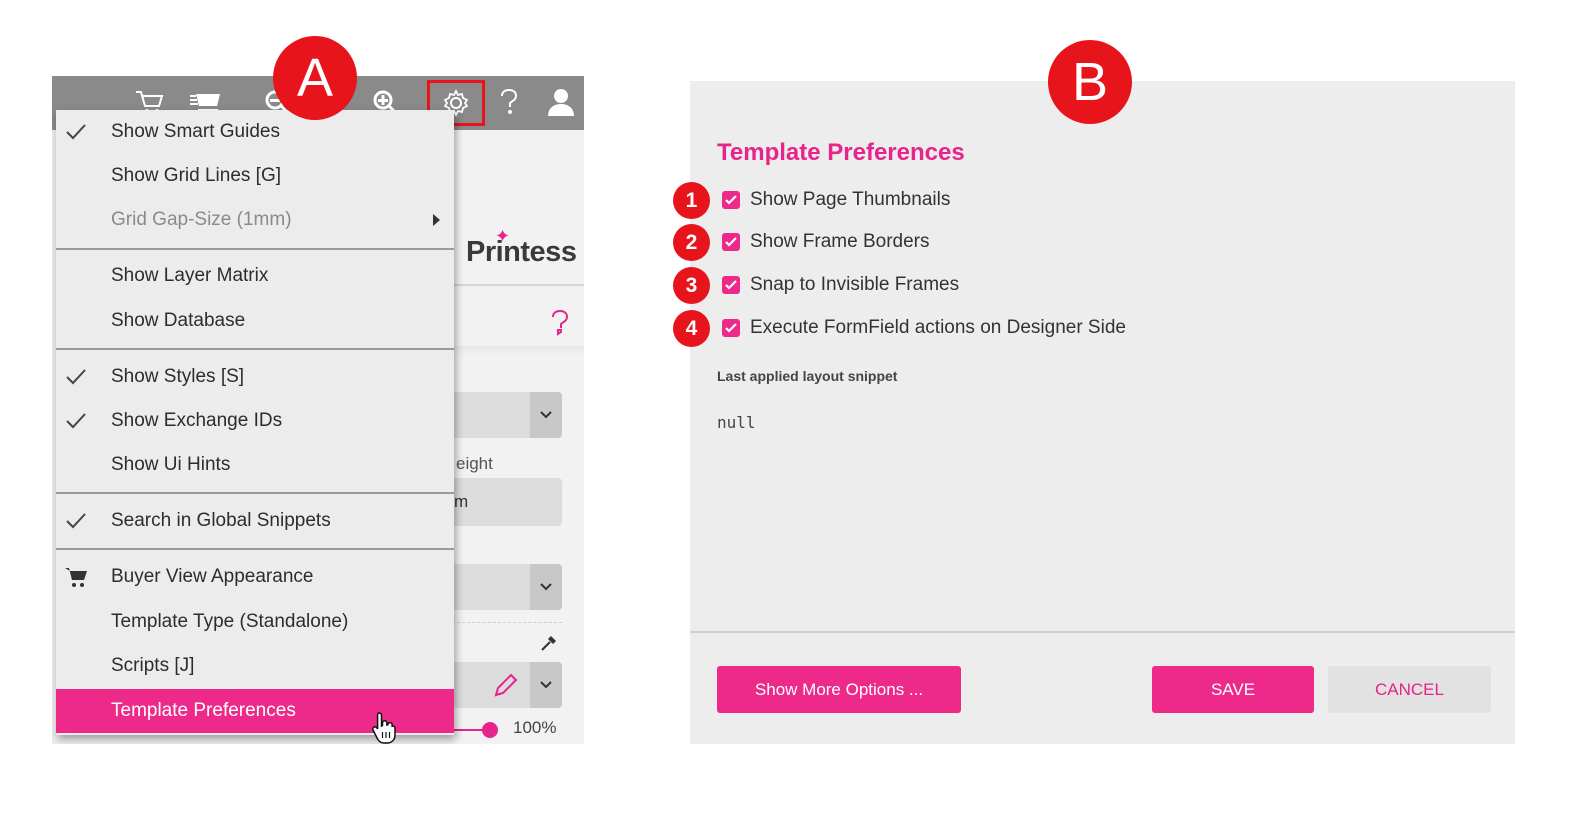 Image resolution: width=1570 pixels, height=840 pixels. I want to click on menu-item-show-layer-matrix: Show Layer Matrix, so click(255, 276).